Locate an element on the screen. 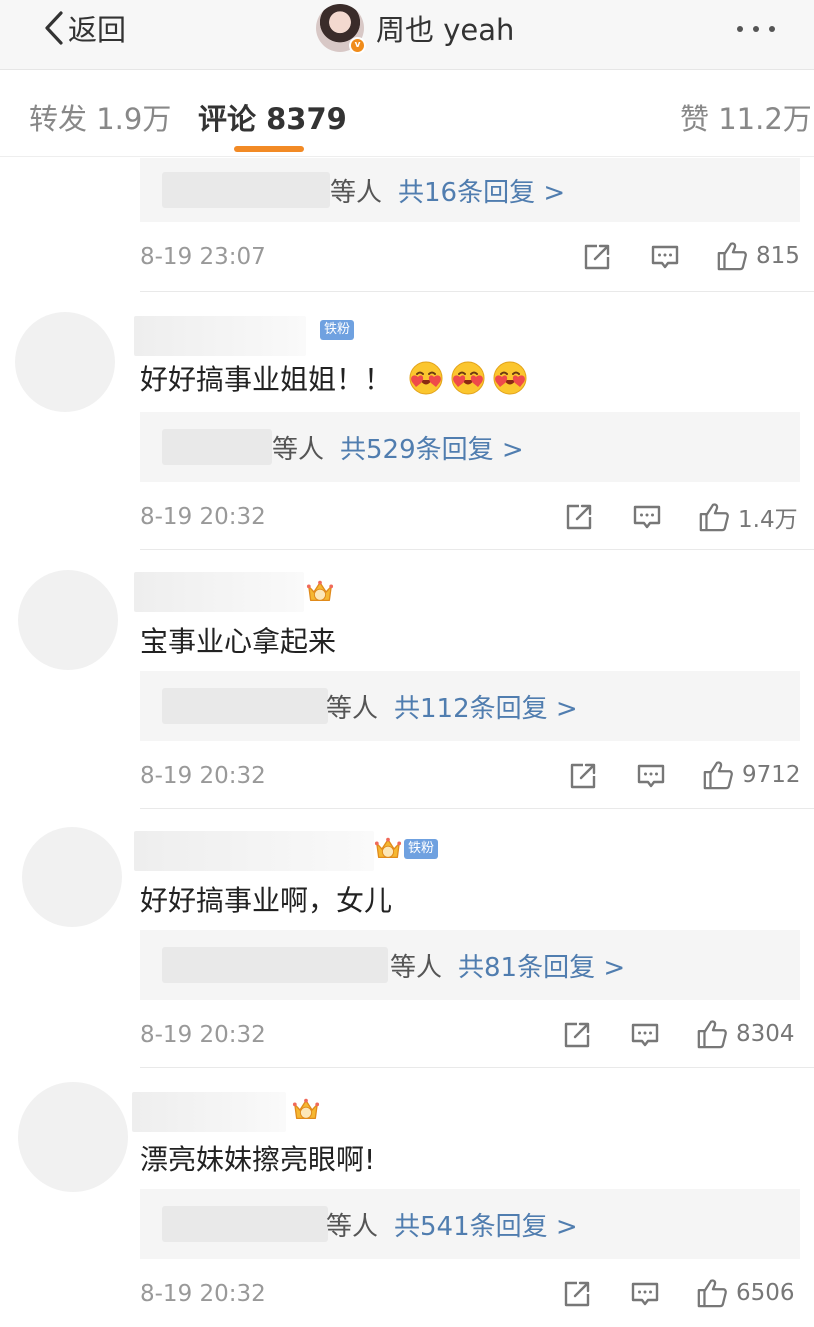  reply-count: 共81条回复 > is located at coordinates (542, 968).